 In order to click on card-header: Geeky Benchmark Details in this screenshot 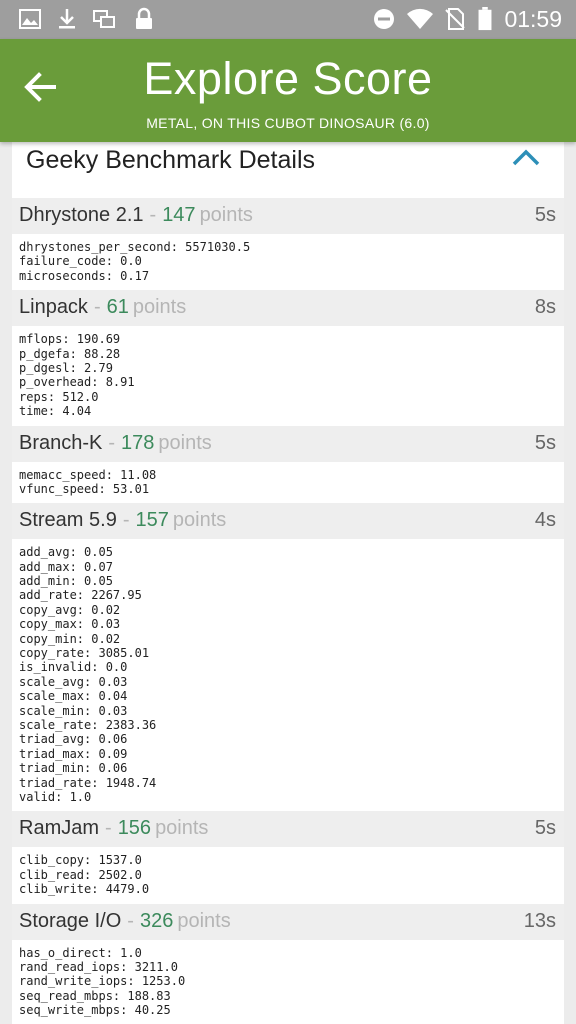, I will do `click(288, 170)`.